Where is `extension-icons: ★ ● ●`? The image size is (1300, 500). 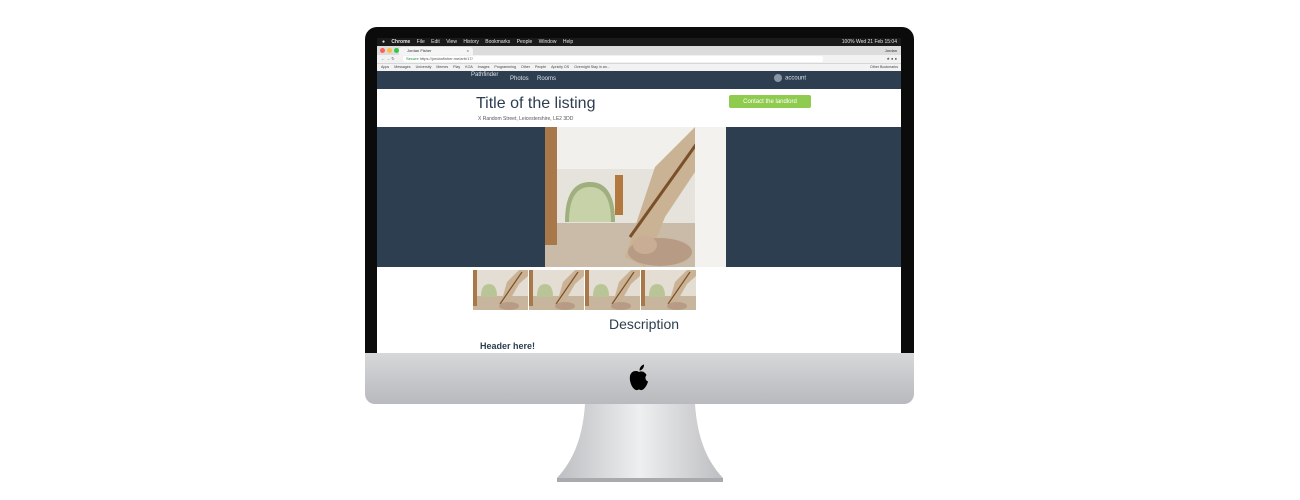 extension-icons: ★ ● ● is located at coordinates (891, 59).